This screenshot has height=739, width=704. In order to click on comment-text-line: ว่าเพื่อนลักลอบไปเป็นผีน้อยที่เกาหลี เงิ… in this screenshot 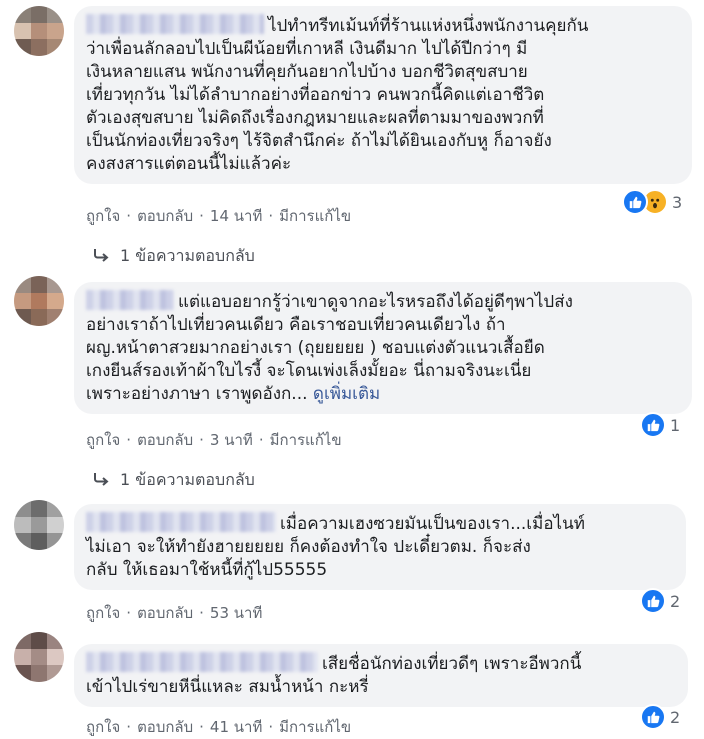, I will do `click(307, 49)`.